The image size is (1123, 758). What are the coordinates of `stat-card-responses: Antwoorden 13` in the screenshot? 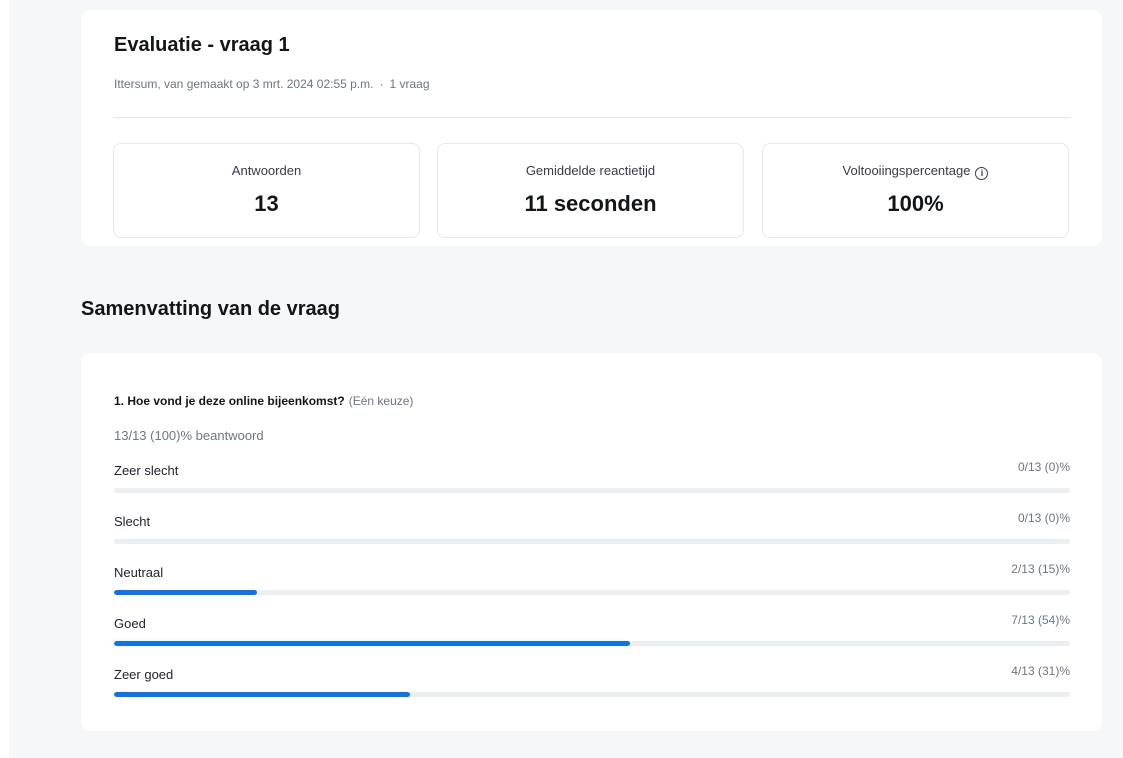 It's located at (266, 190).